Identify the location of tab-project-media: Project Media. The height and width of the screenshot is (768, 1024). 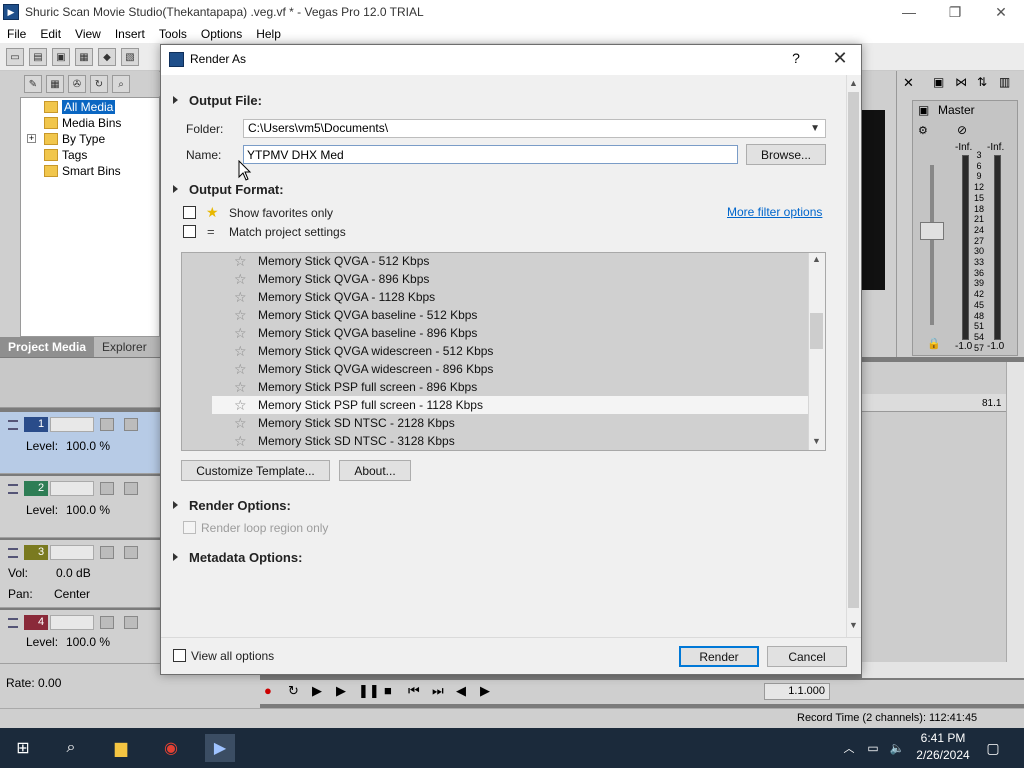
(47, 347).